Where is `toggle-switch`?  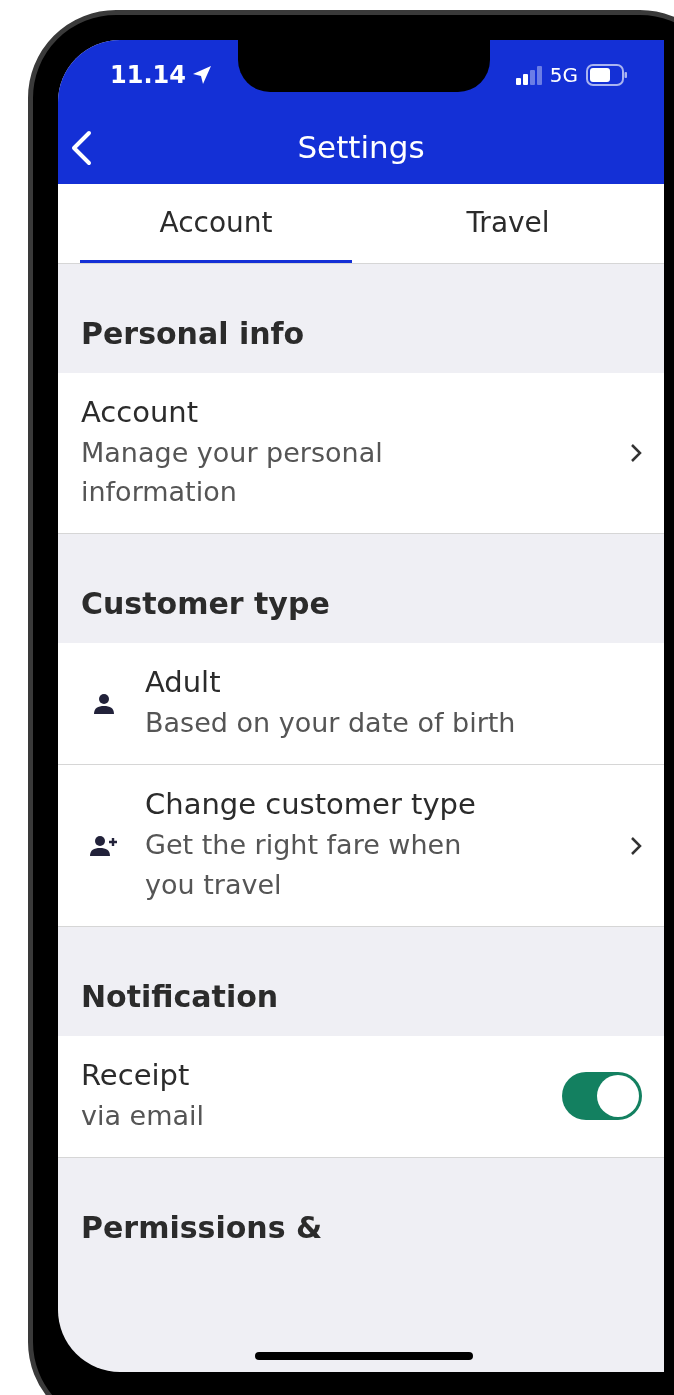
toggle-switch is located at coordinates (602, 1096).